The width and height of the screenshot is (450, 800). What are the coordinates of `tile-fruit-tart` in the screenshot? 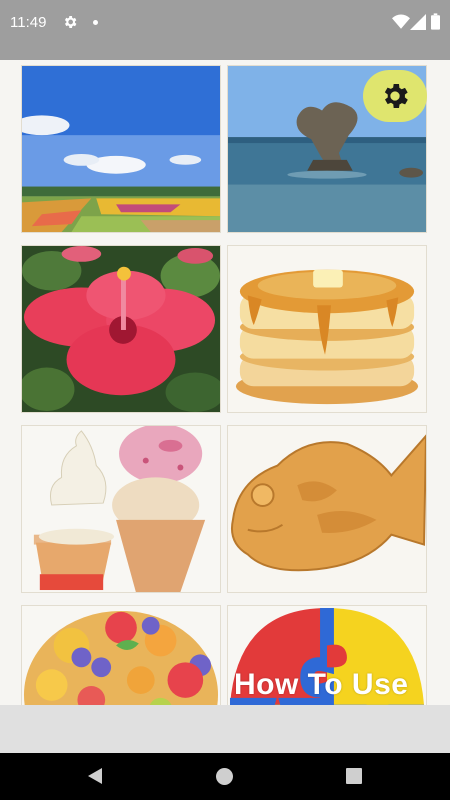 It's located at (121, 655).